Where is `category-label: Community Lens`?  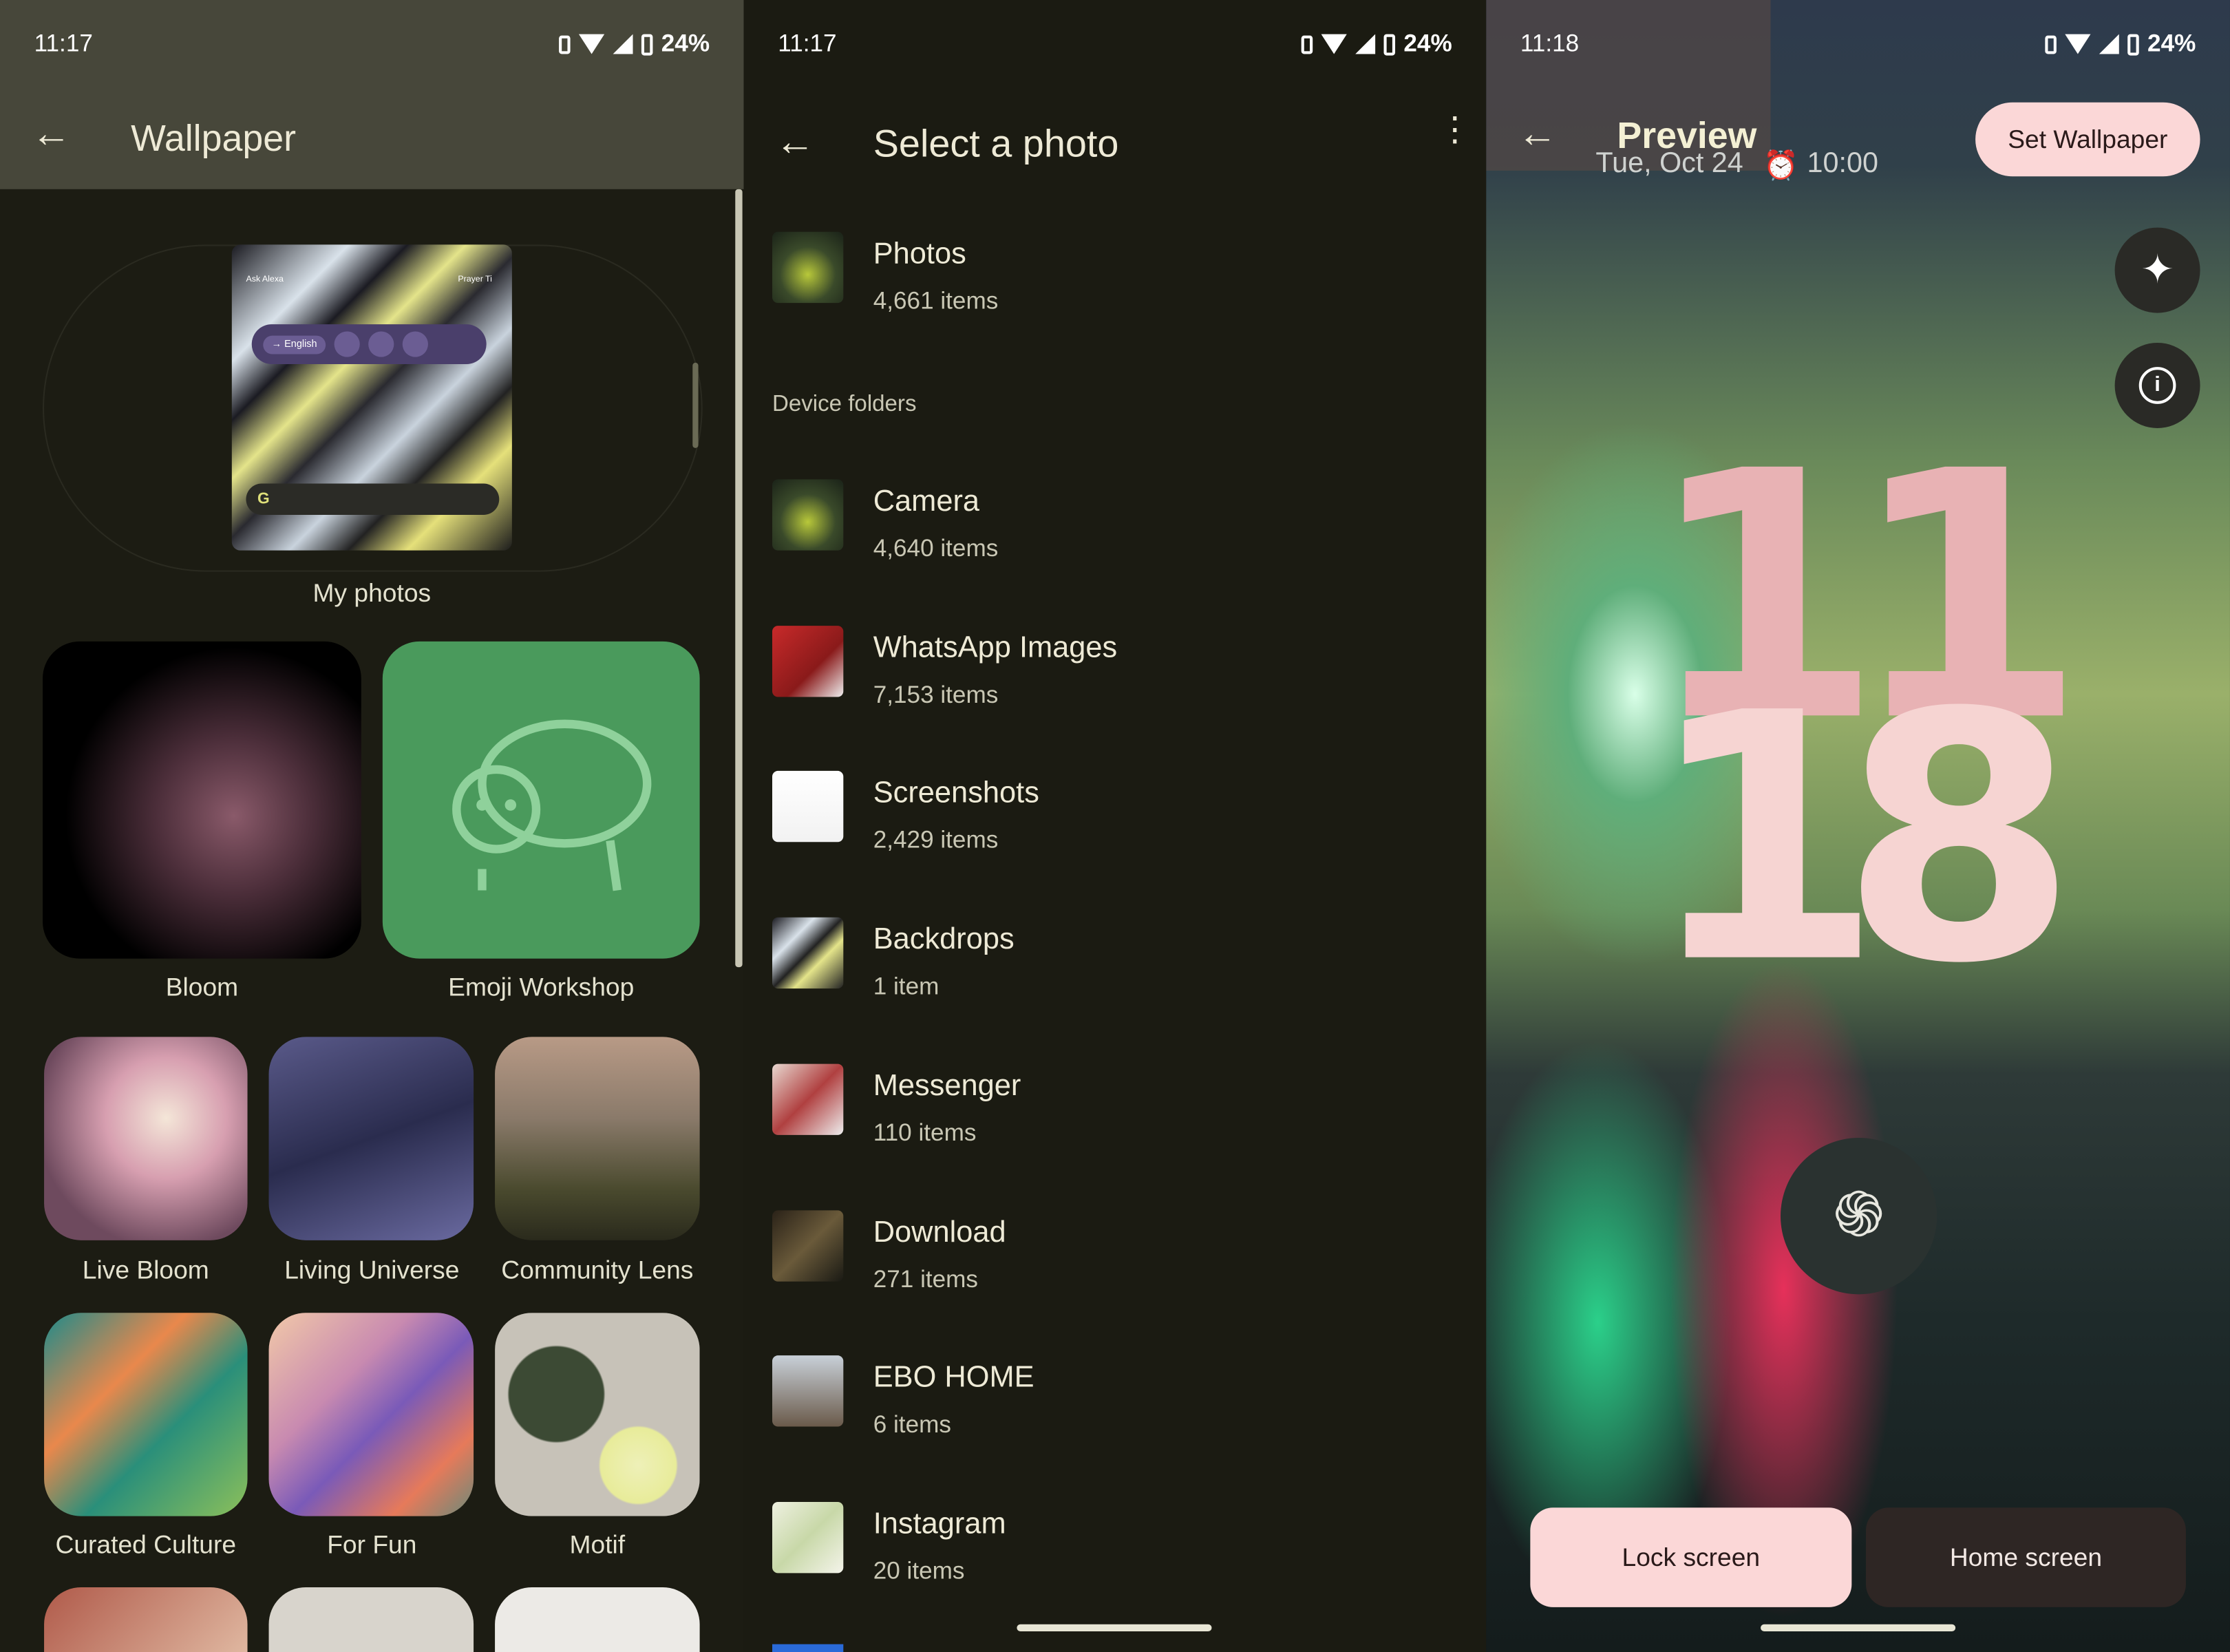 category-label: Community Lens is located at coordinates (597, 1270).